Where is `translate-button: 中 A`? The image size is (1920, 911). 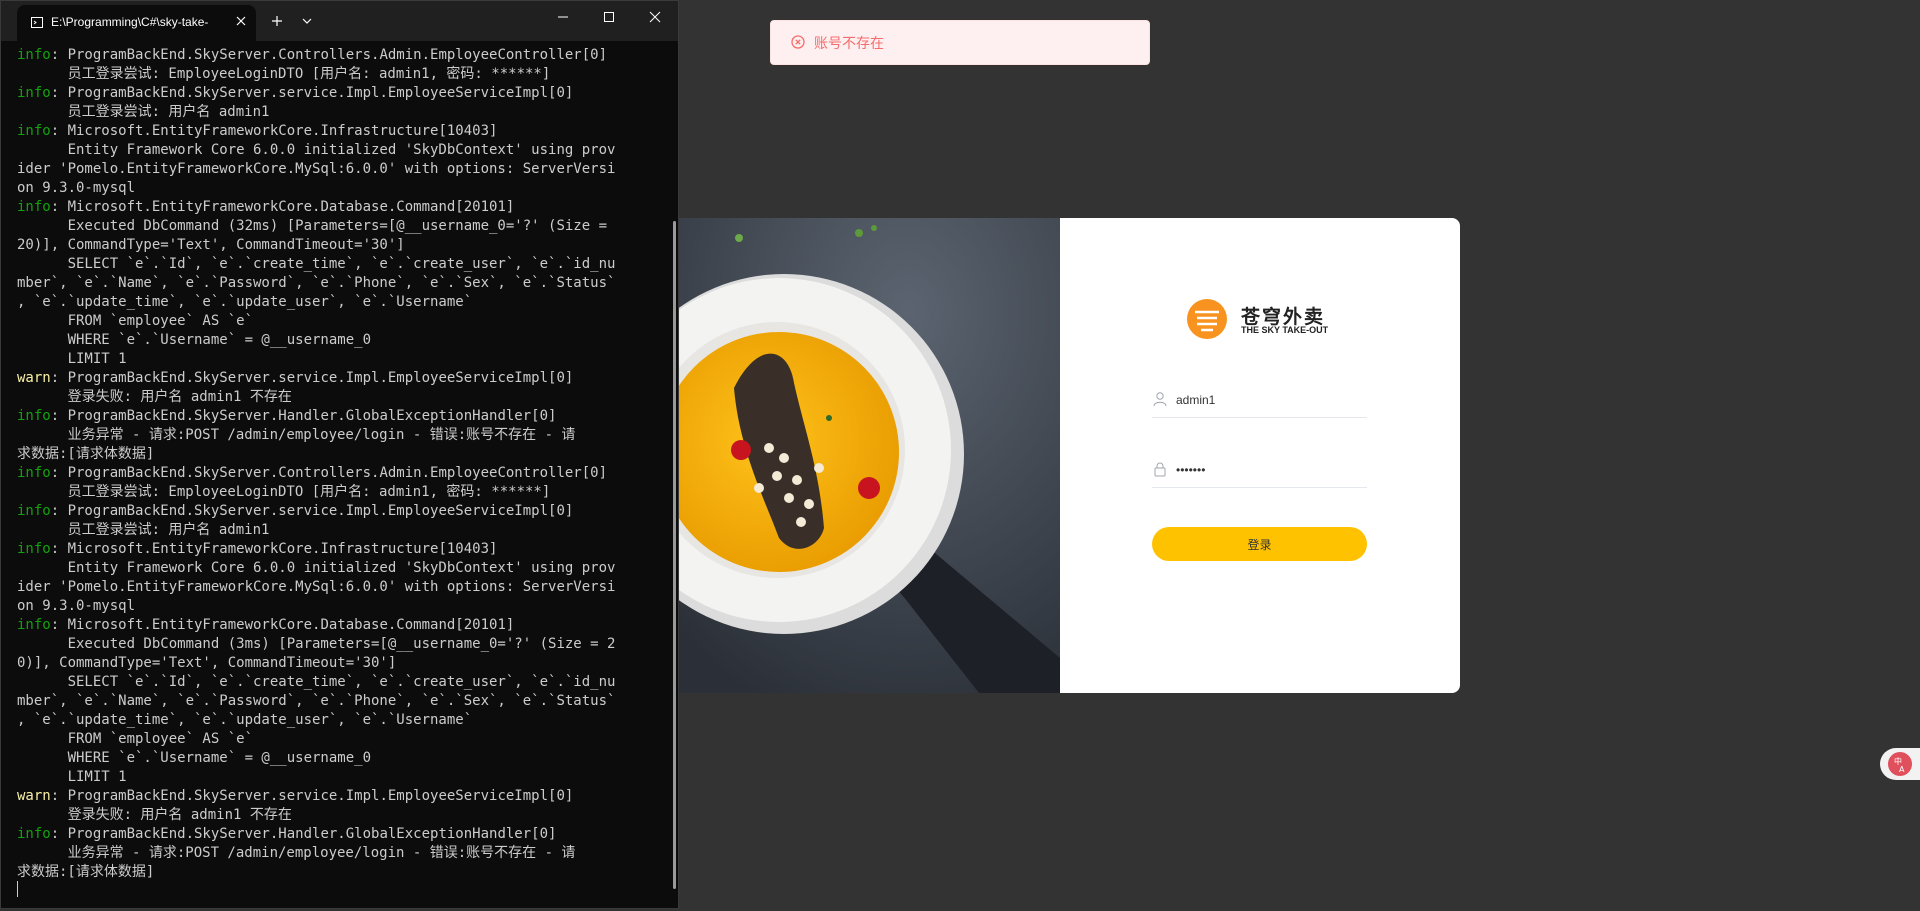 translate-button: 中 A is located at coordinates (1900, 764).